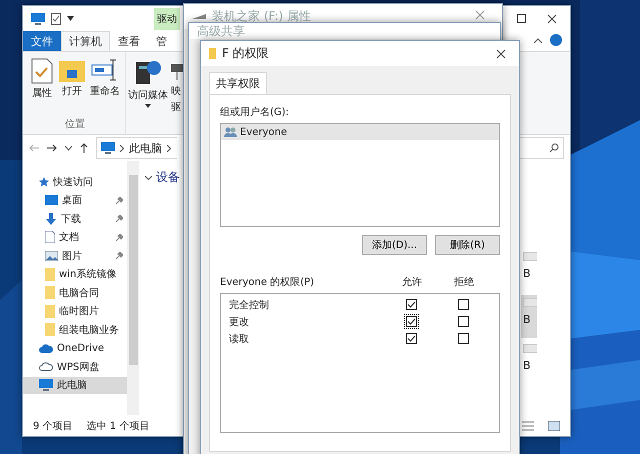 This screenshot has height=454, width=640. I want to click on ribbon-button: 访问媒体, so click(148, 95).